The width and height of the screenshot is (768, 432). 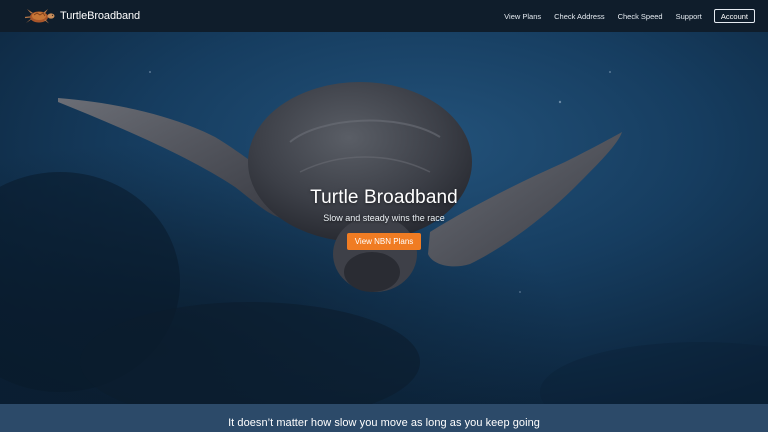 I want to click on hero-title: Turtle Broadband, so click(x=384, y=197).